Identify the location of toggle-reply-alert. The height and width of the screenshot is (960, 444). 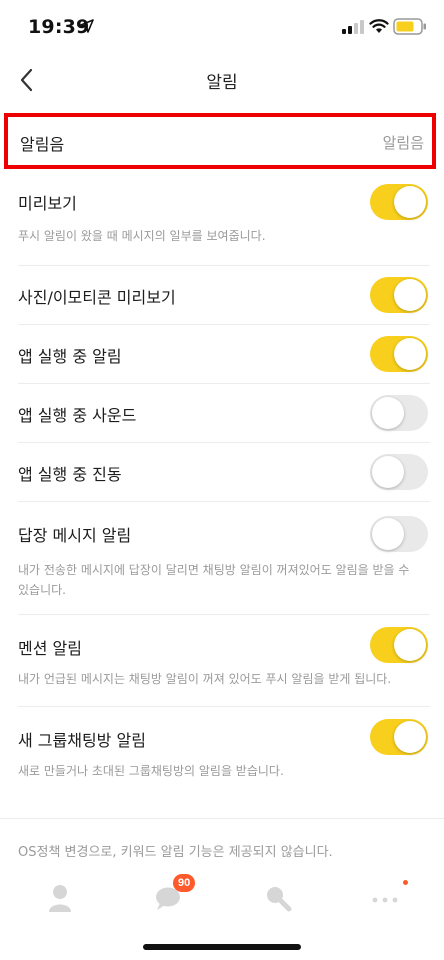
(399, 534).